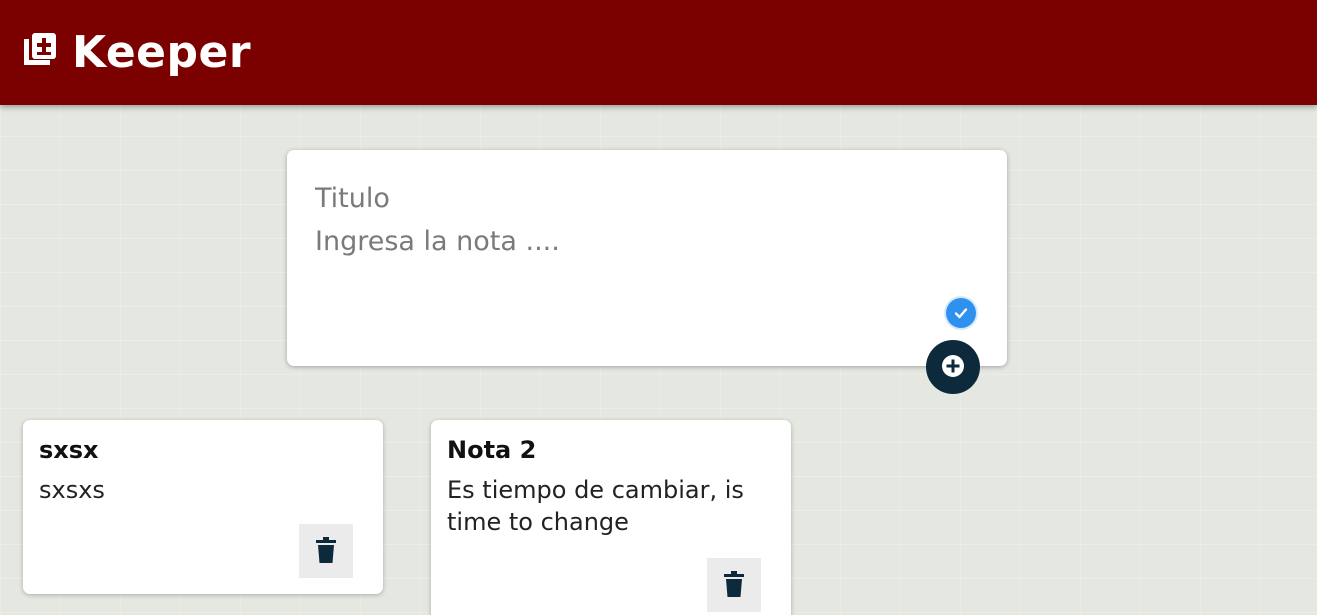  Describe the element at coordinates (961, 313) in the screenshot. I see `check-circle-icon` at that location.